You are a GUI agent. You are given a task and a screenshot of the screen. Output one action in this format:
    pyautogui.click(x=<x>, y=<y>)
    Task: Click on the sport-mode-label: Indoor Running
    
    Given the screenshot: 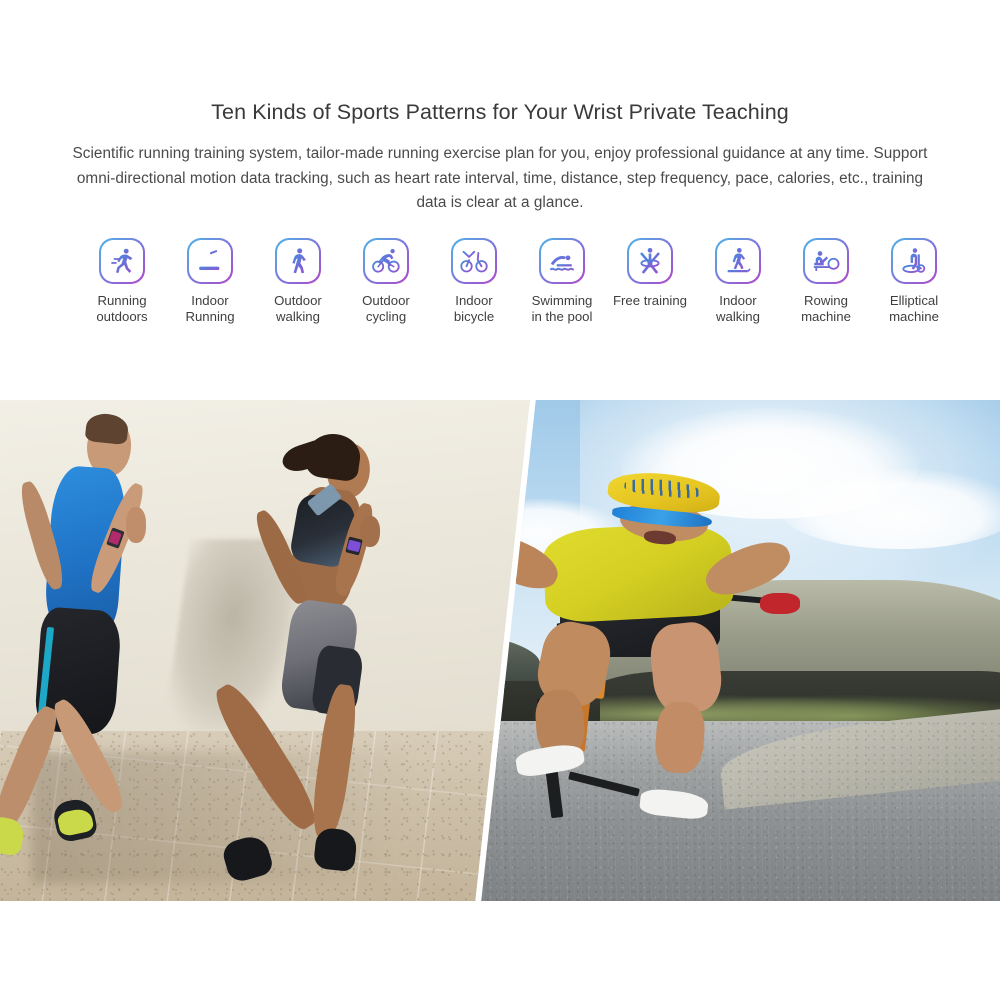 What is the action you would take?
    pyautogui.click(x=210, y=309)
    